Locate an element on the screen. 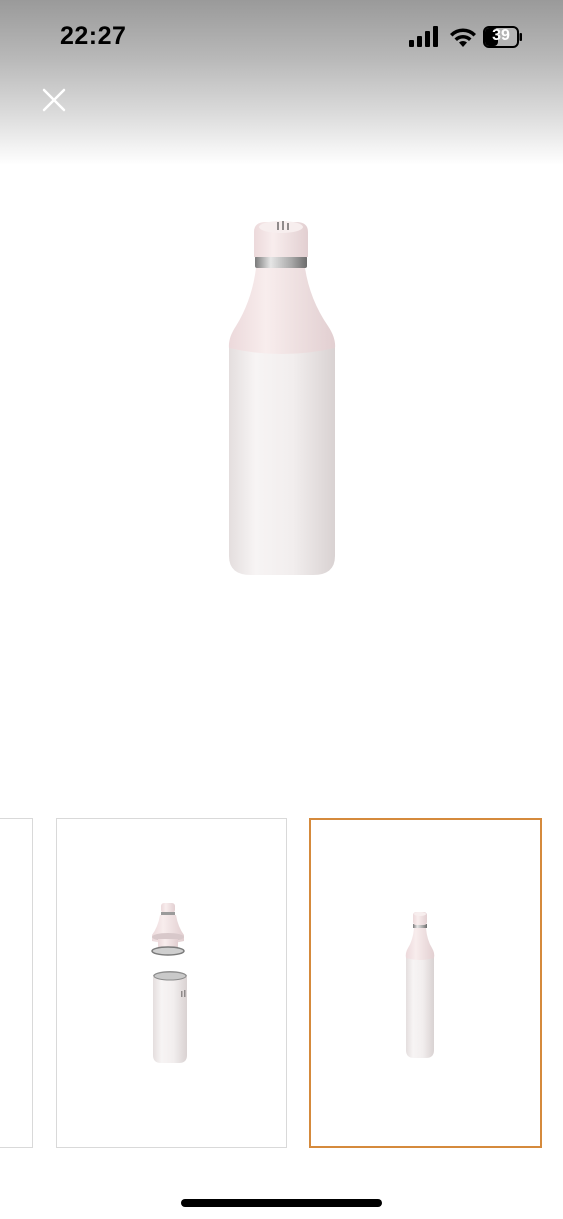 This screenshot has width=563, height=1219. status-icons: 39 is located at coordinates (469, 38).